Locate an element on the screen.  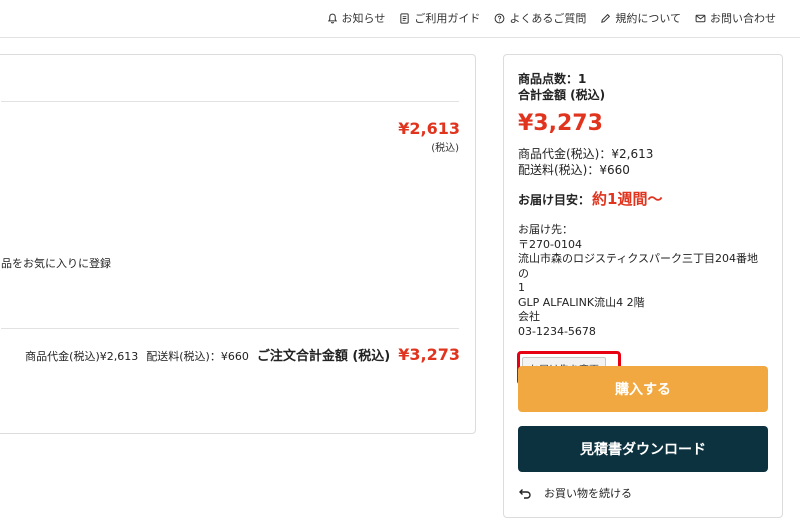
item-price: ¥2,613 is located at coordinates (429, 128).